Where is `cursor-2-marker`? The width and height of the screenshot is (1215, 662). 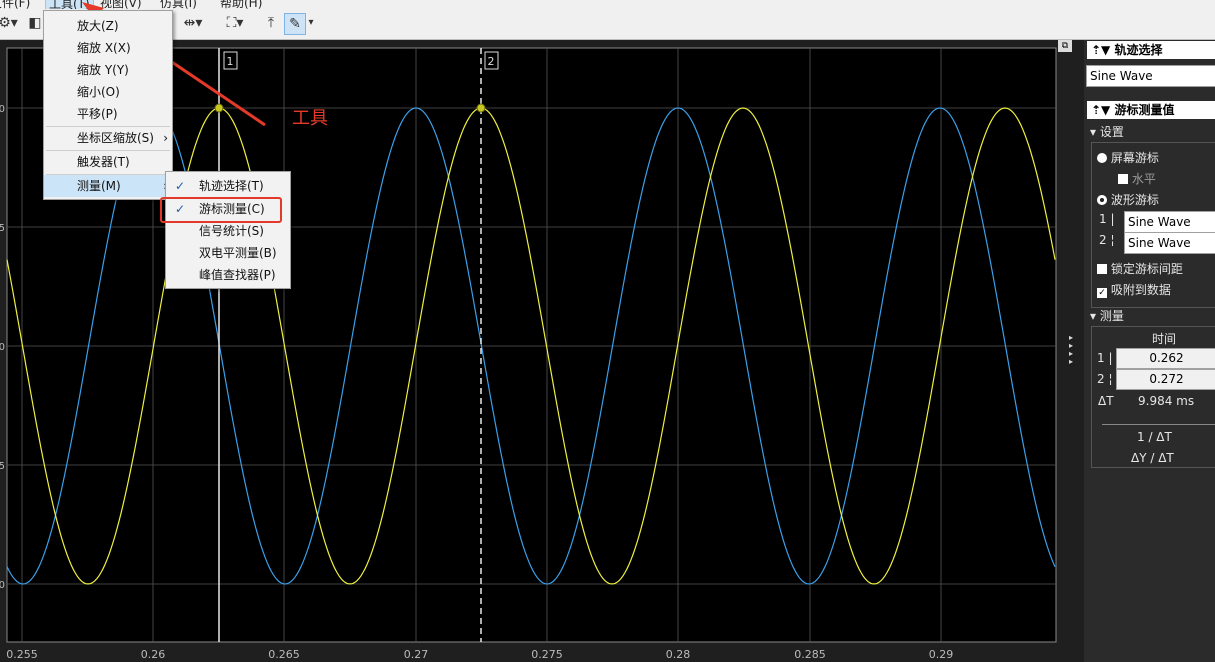
cursor-2-marker is located at coordinates (481, 108).